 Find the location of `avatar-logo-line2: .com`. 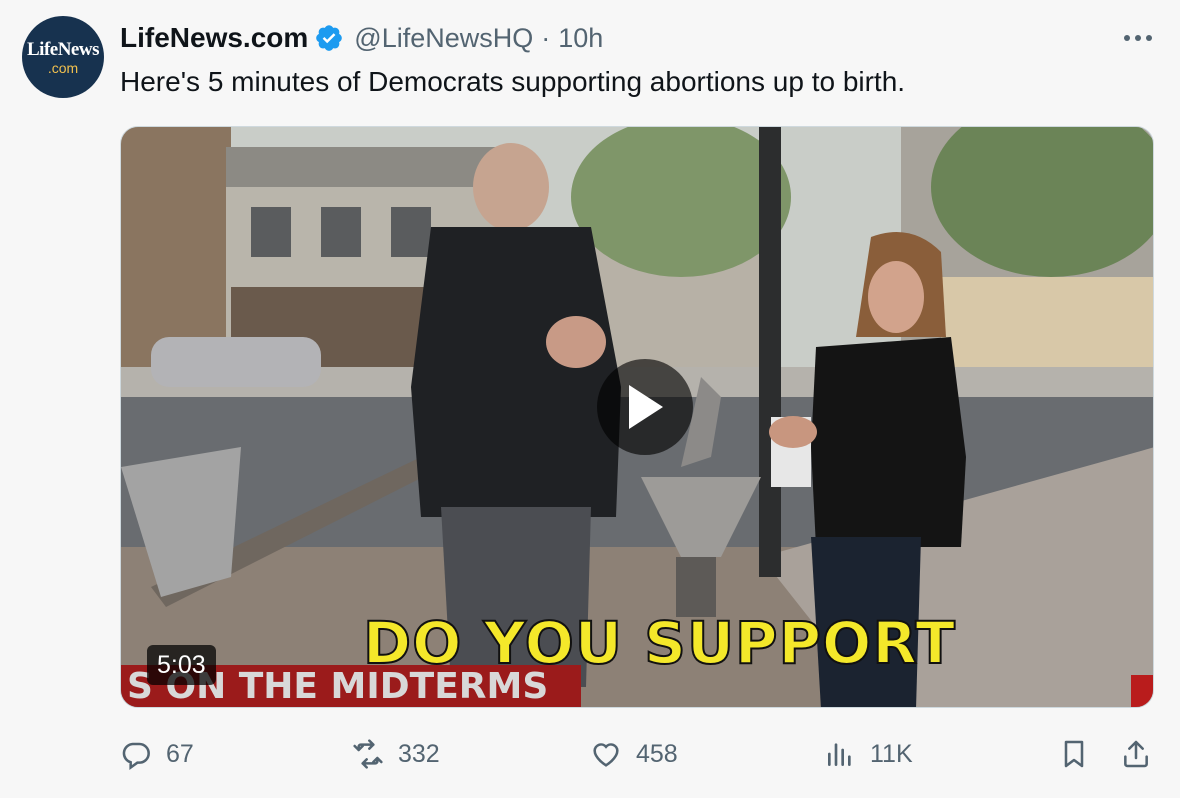

avatar-logo-line2: .com is located at coordinates (63, 67).